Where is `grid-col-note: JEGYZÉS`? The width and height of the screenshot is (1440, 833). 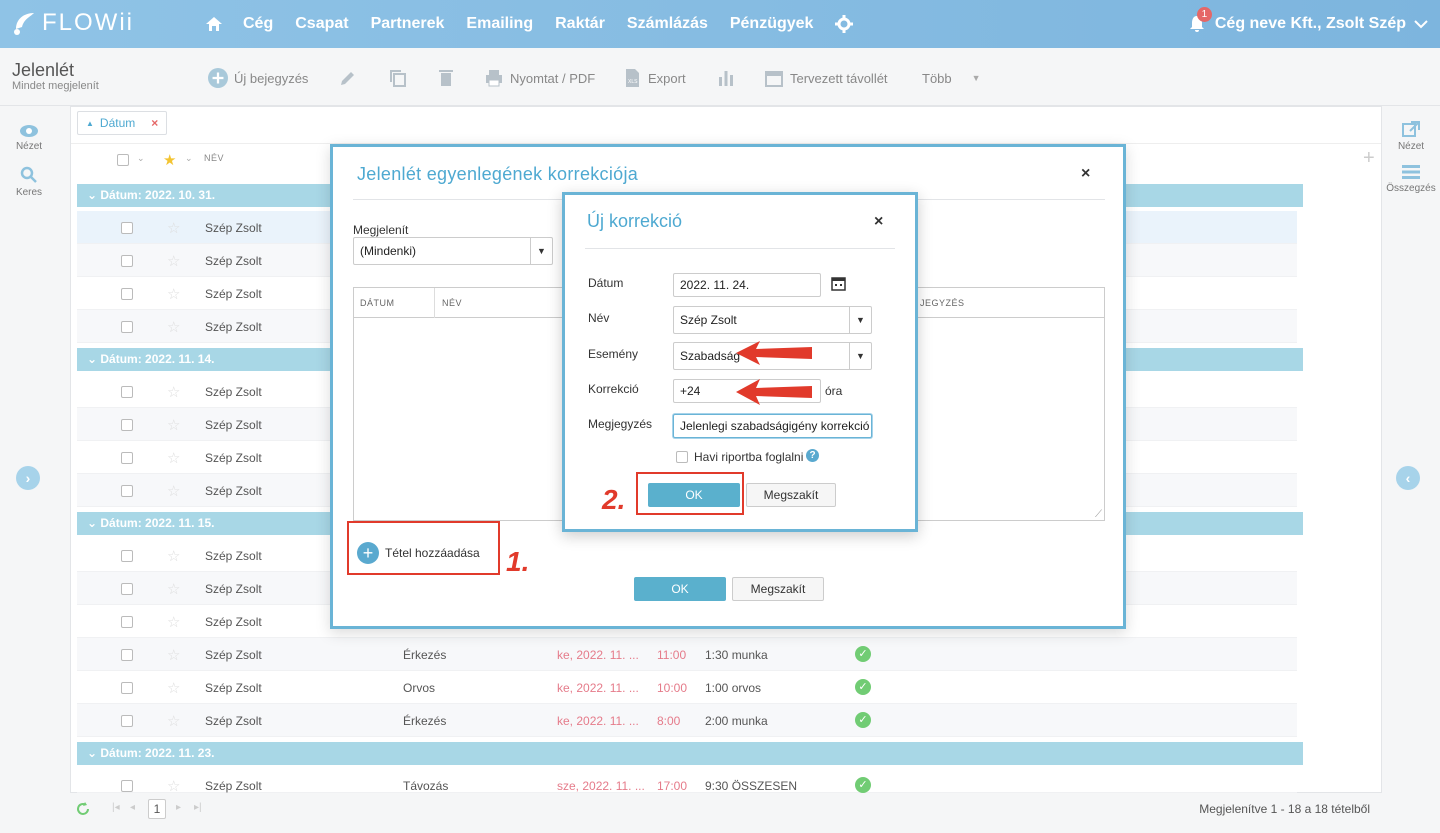
grid-col-note: JEGYZÉS is located at coordinates (942, 303).